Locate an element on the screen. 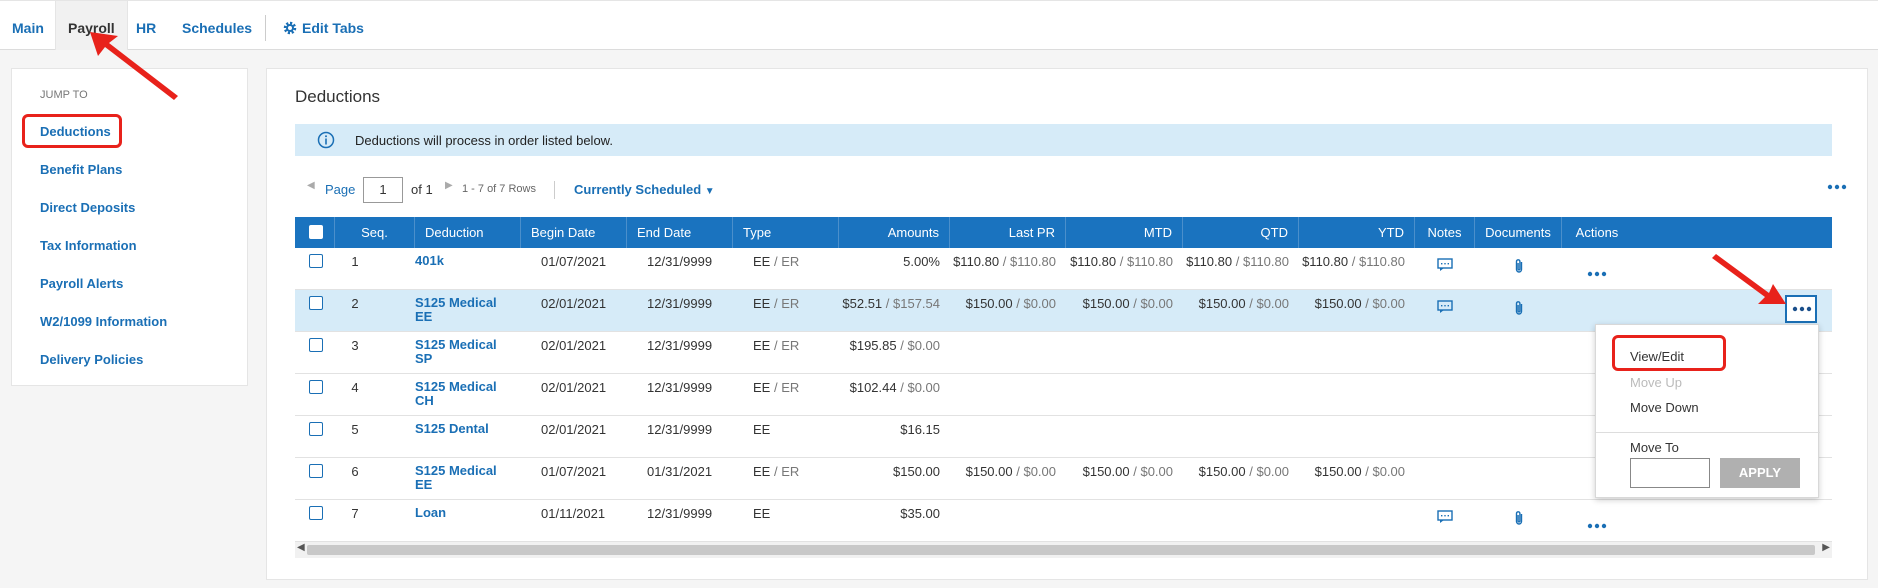  scrollbar-thumb is located at coordinates (1061, 550).